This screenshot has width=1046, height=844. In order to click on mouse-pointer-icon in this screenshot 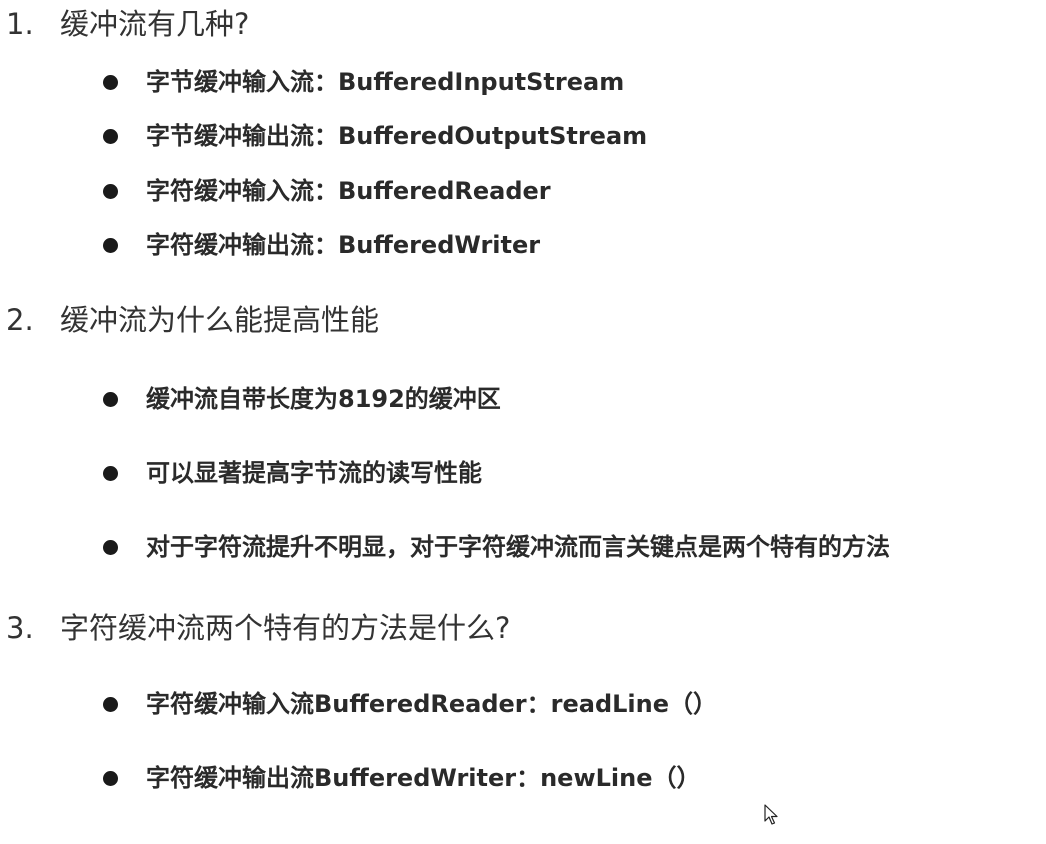, I will do `click(771, 814)`.